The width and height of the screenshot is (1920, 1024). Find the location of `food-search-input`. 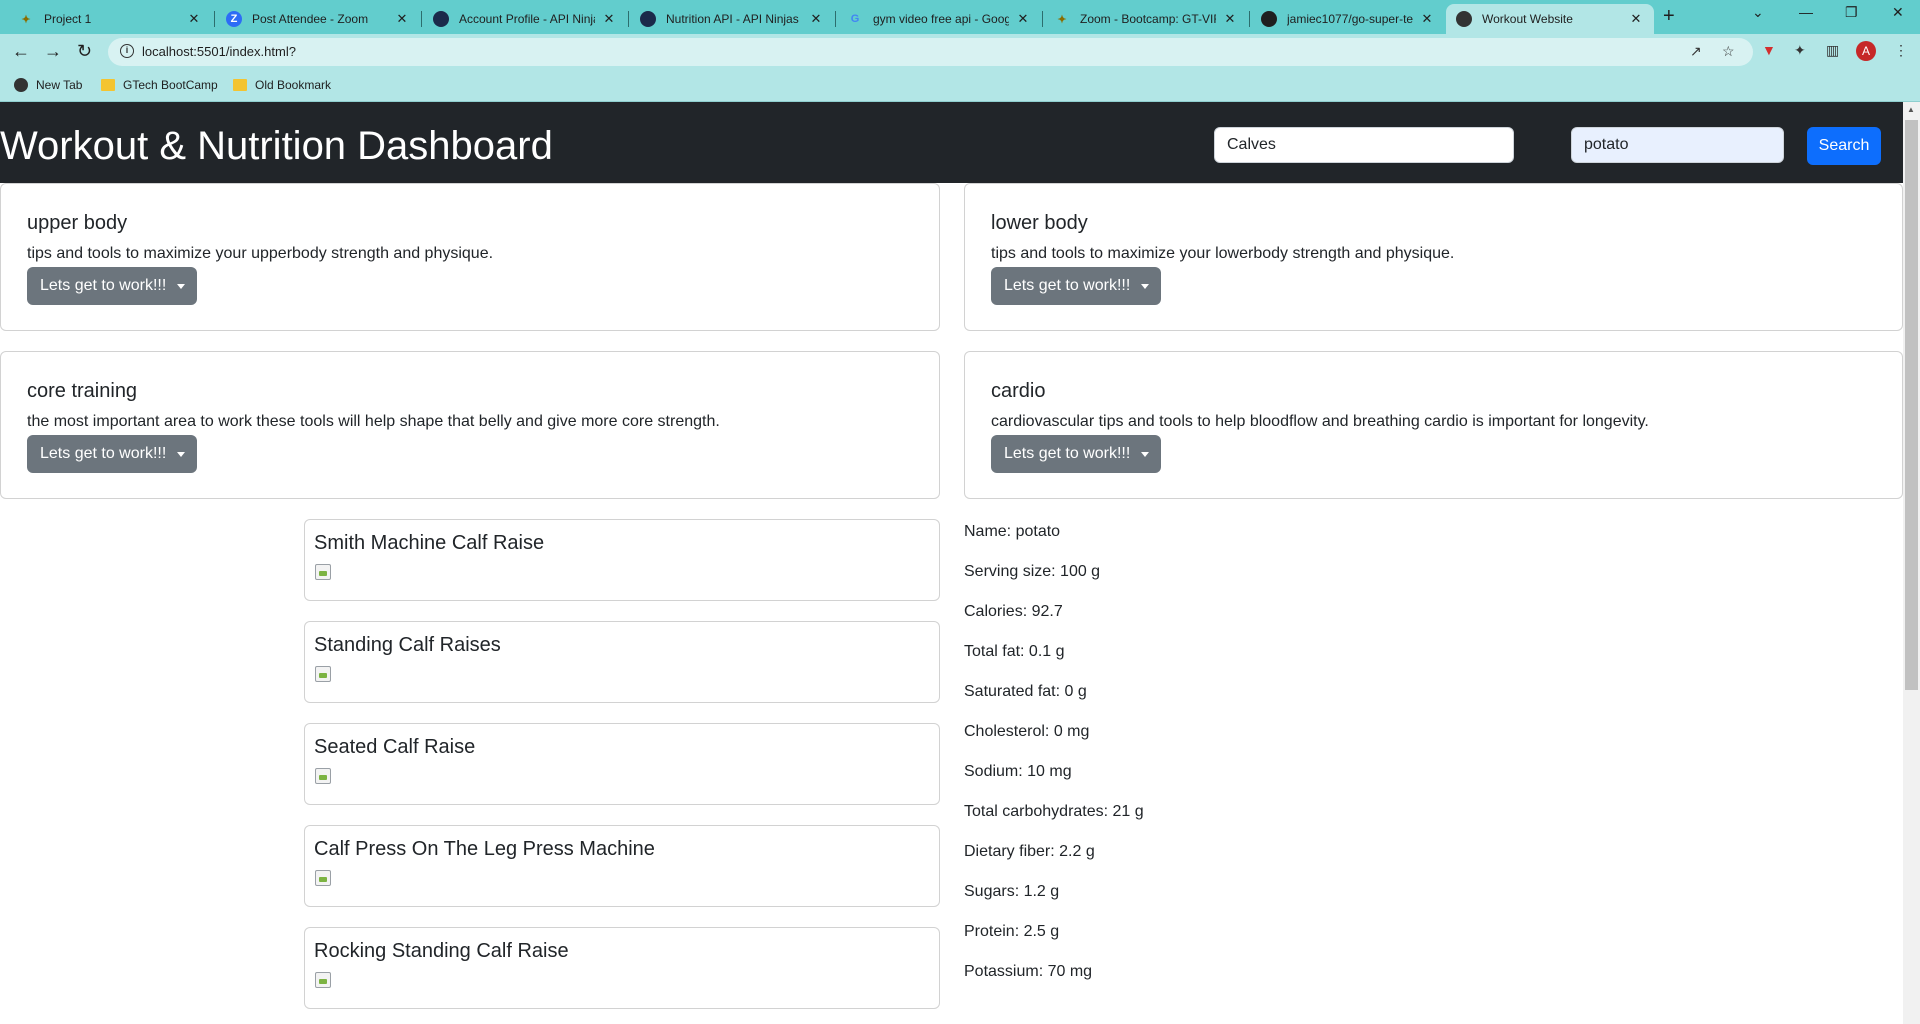

food-search-input is located at coordinates (1677, 145).